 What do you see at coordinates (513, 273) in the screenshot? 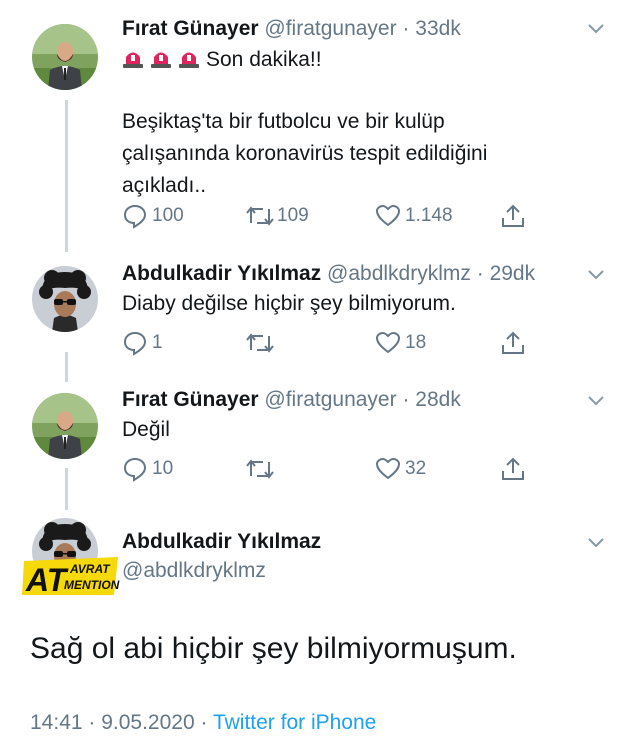
I see `tweet-time: 29dk` at bounding box center [513, 273].